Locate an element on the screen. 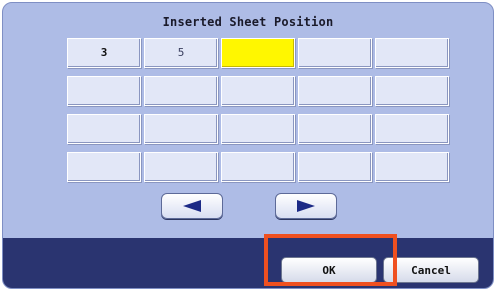  previous-page-button is located at coordinates (192, 206).